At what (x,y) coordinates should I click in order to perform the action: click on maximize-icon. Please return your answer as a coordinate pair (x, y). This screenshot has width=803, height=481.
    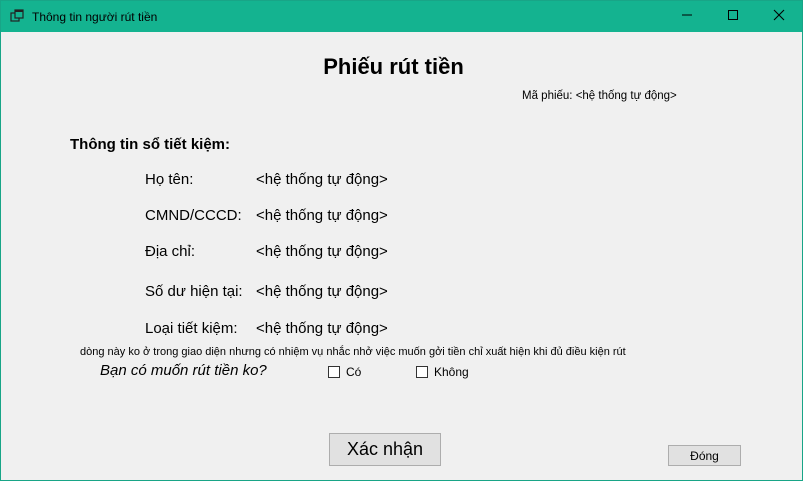
    Looking at the image, I should click on (733, 17).